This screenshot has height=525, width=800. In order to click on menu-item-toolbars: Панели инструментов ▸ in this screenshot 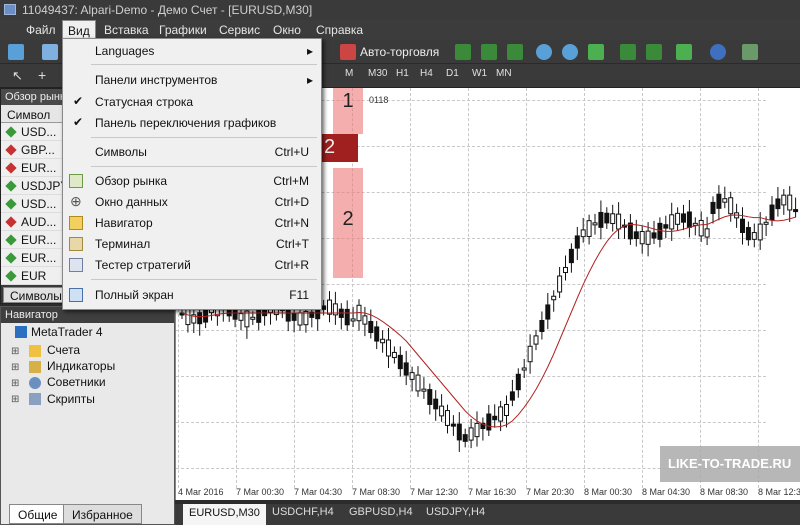, I will do `click(192, 80)`.